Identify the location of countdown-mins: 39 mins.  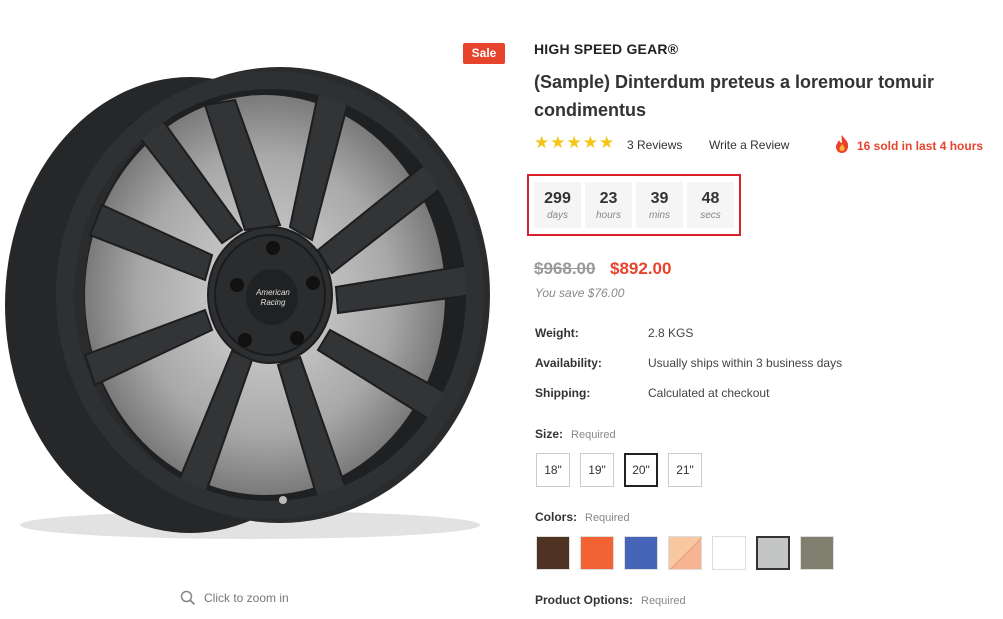
(659, 205).